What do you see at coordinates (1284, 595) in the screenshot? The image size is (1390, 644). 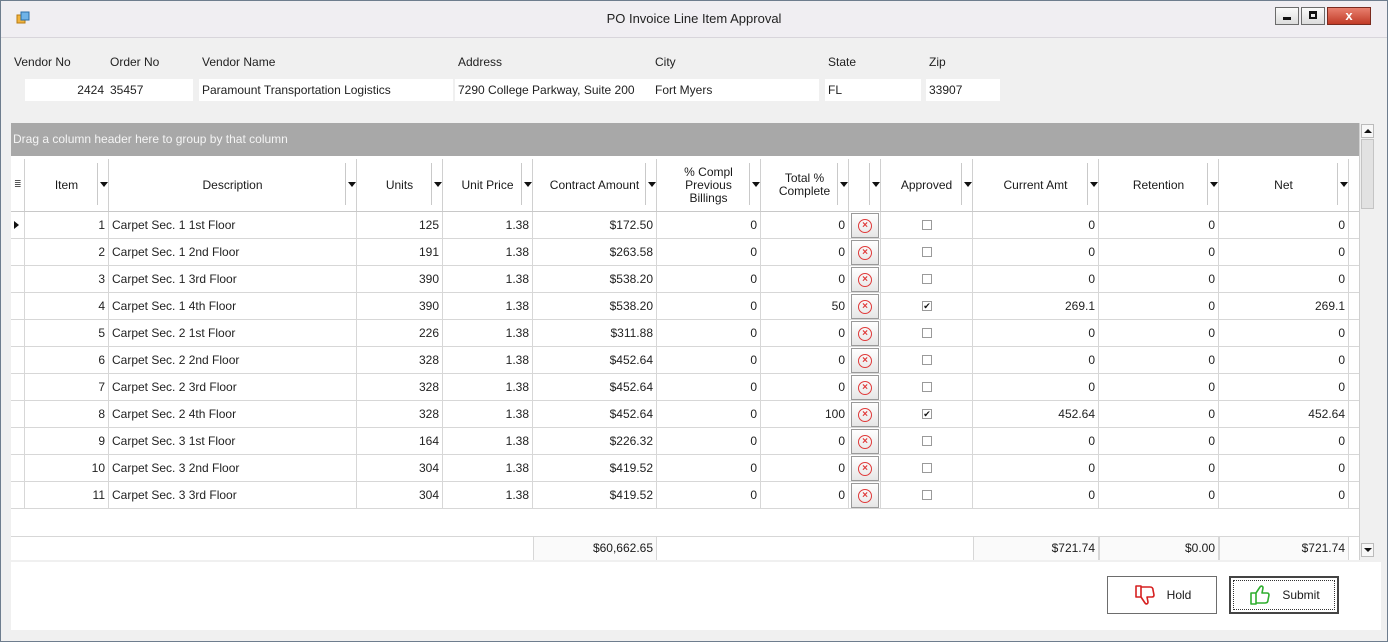 I see `submit-button: Submit` at bounding box center [1284, 595].